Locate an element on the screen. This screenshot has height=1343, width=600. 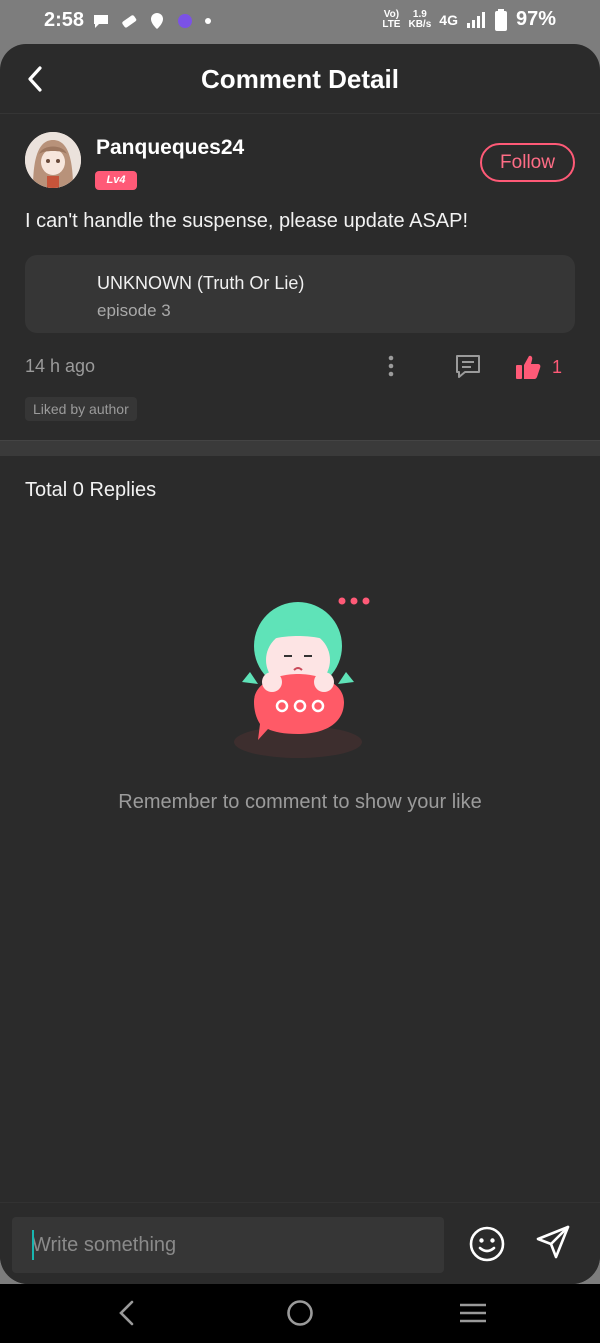
ticket-notification-icon is located at coordinates (129, 21).